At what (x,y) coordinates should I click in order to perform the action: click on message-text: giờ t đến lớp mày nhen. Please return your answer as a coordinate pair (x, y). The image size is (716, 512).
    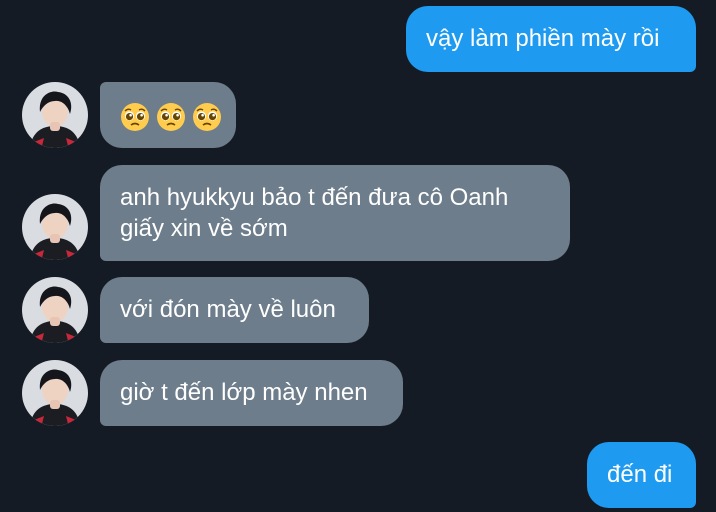
    Looking at the image, I should click on (244, 392).